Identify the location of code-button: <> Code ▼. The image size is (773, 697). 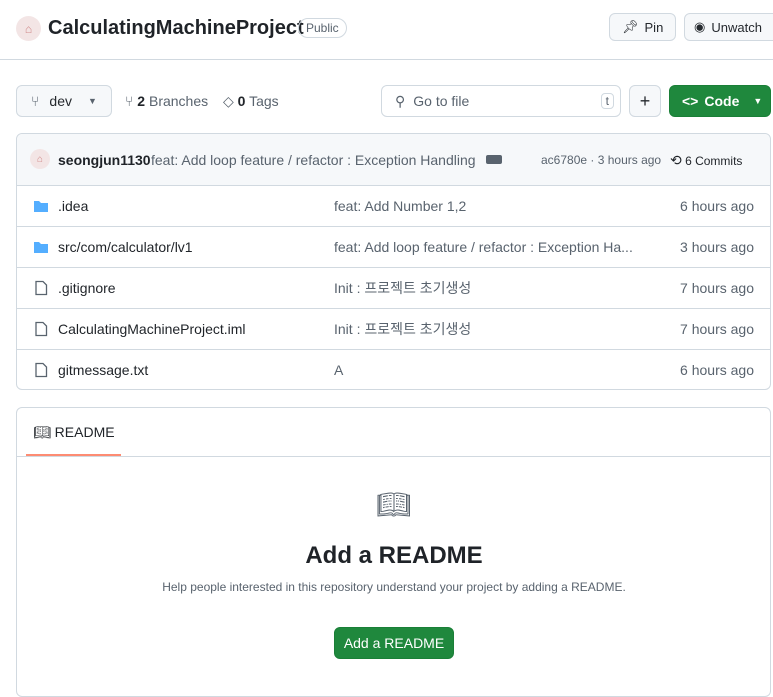
(720, 101).